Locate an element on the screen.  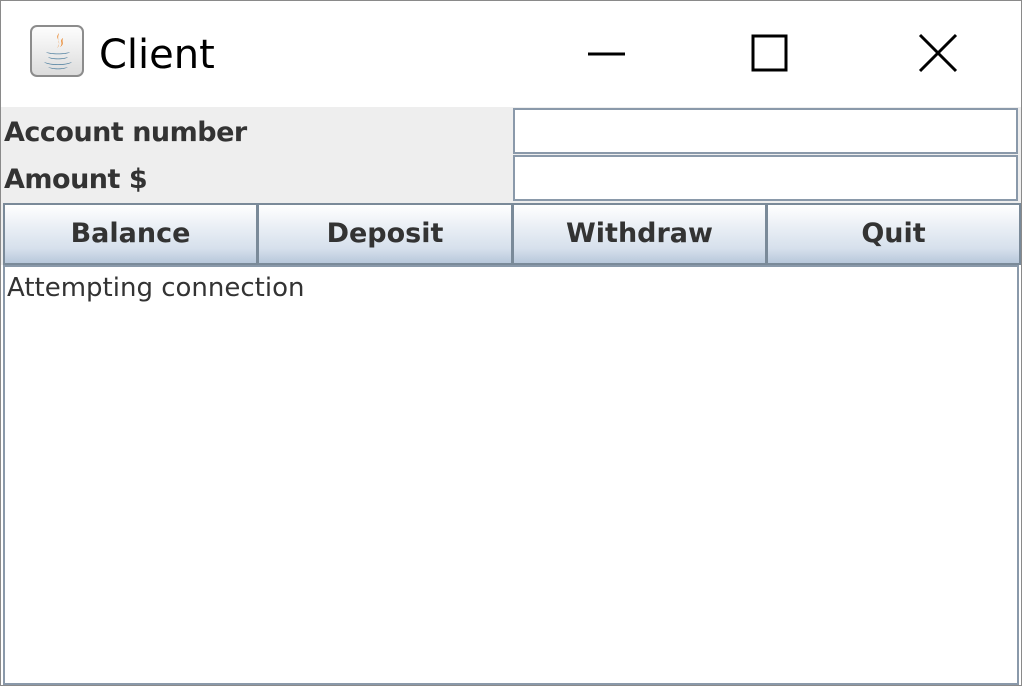
java-cup-icon is located at coordinates (57, 51).